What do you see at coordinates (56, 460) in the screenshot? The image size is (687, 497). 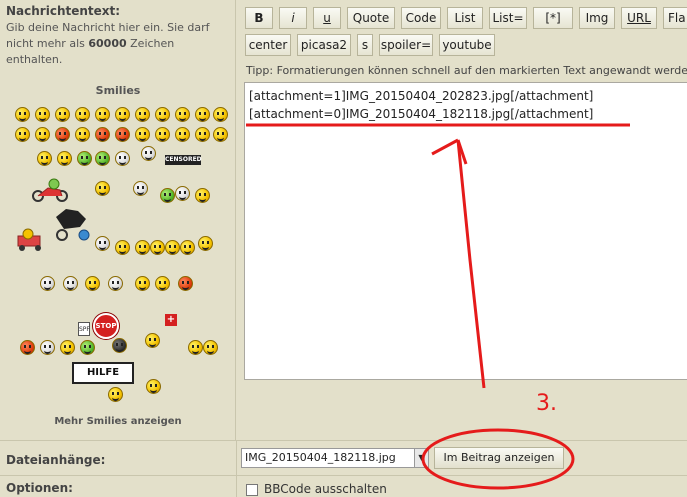 I see `attachments-label: Dateianhänge:` at bounding box center [56, 460].